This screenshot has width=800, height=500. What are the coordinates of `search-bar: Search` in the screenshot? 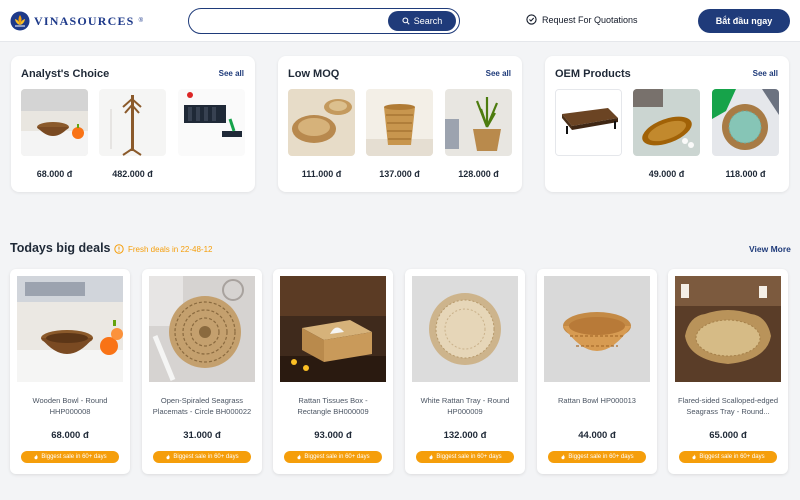 It's located at (324, 21).